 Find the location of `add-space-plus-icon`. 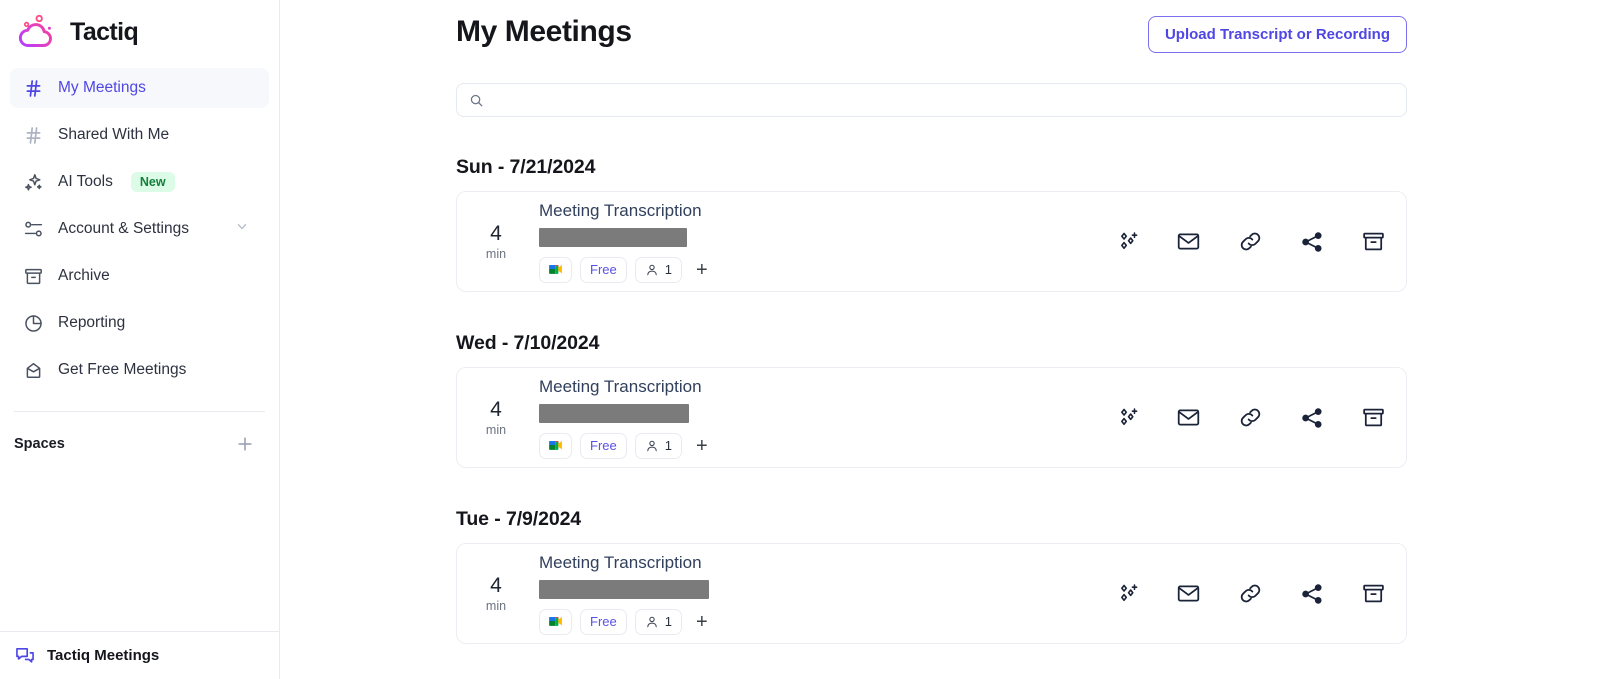

add-space-plus-icon is located at coordinates (245, 444).